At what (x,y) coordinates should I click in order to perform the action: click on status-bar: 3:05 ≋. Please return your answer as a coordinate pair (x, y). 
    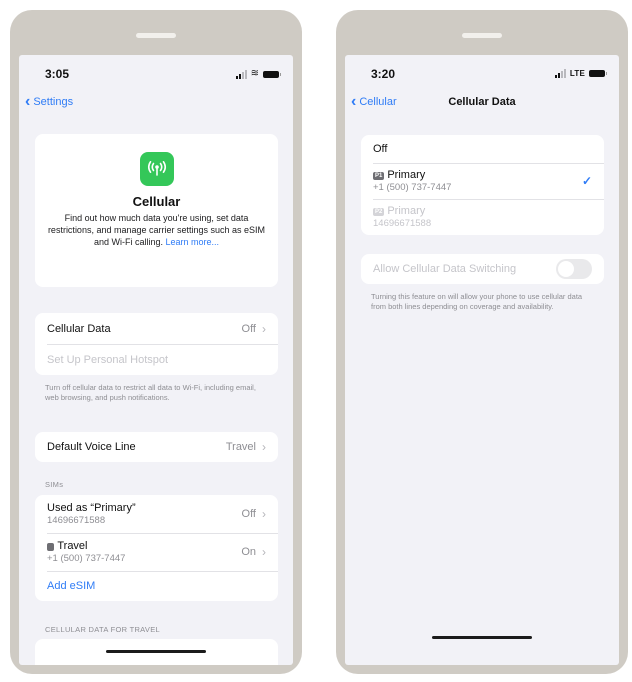
    Looking at the image, I should click on (156, 75).